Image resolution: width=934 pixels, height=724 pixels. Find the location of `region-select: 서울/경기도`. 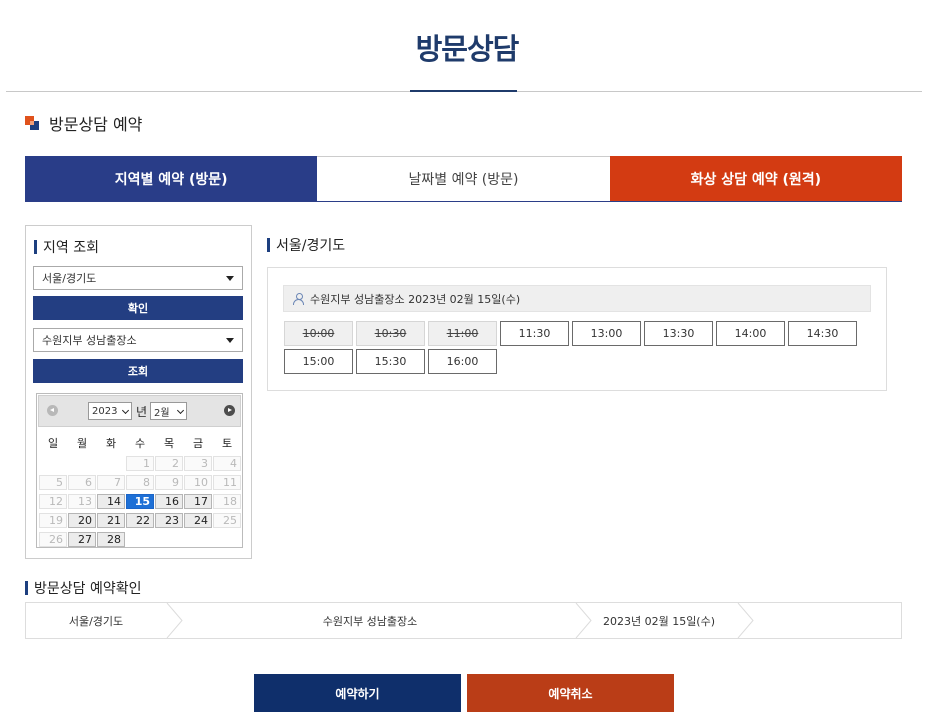

region-select: 서울/경기도 is located at coordinates (138, 278).